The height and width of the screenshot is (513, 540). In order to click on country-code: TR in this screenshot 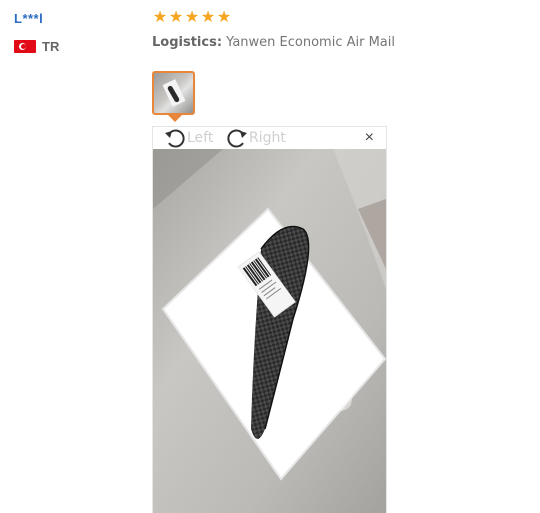, I will do `click(51, 46)`.